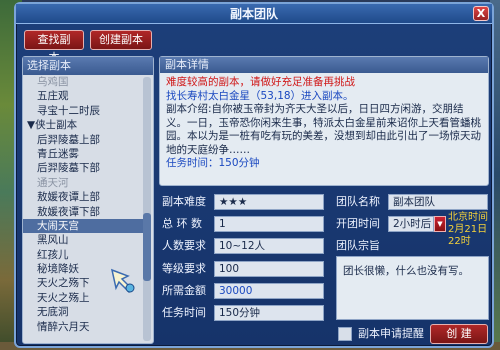 This screenshot has width=500, height=350. I want to click on dungeon-list-item: 敖媛夜谭上部, so click(84, 197).